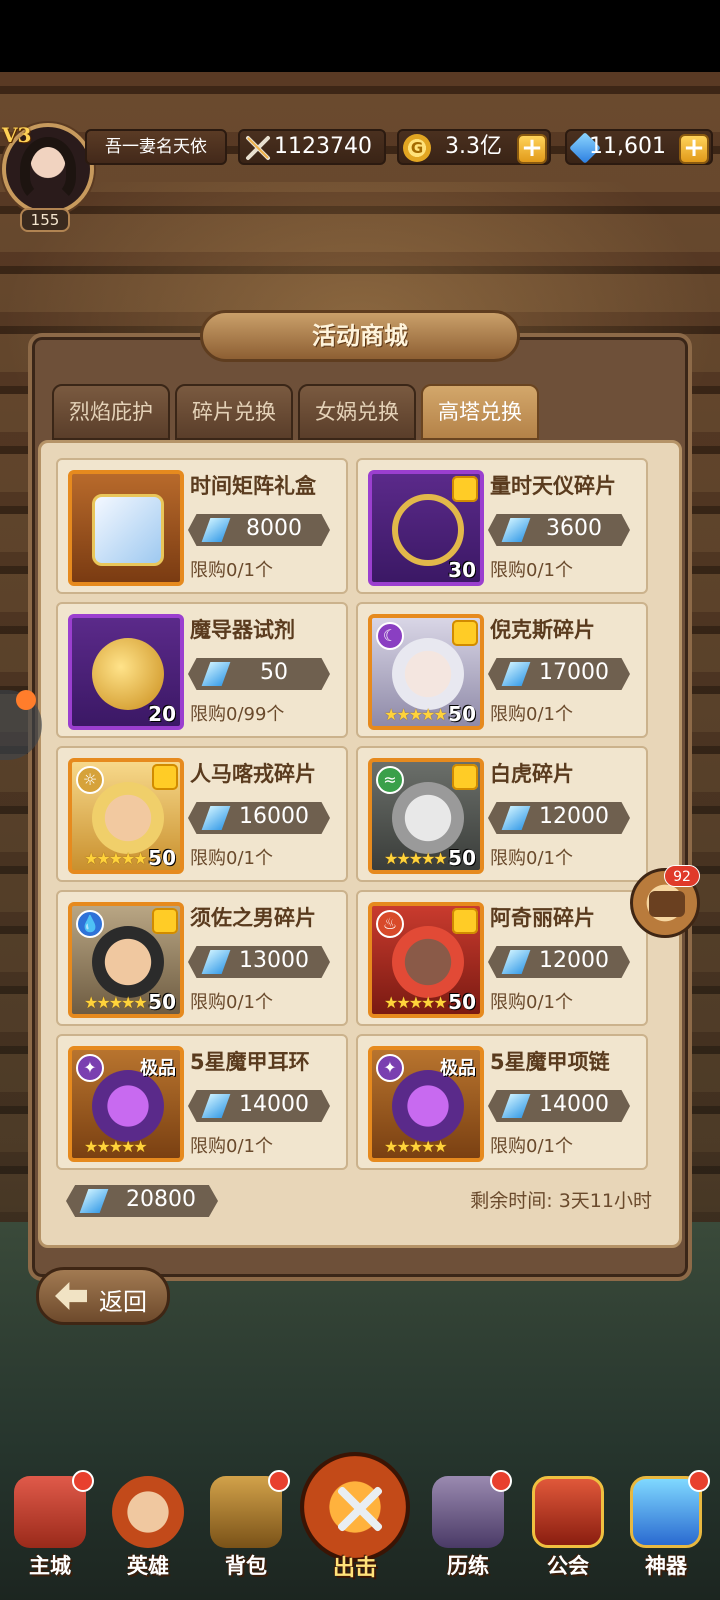 The height and width of the screenshot is (1600, 720). What do you see at coordinates (559, 674) in the screenshot?
I see `buy-price-button: 17000` at bounding box center [559, 674].